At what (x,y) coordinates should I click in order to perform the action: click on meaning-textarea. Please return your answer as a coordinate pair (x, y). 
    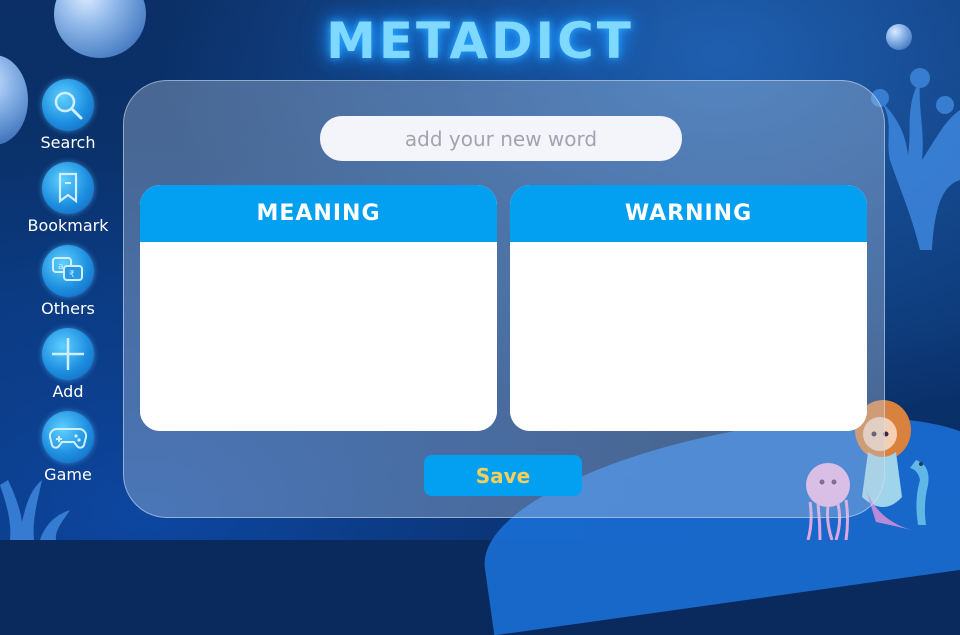
    Looking at the image, I should click on (318, 336).